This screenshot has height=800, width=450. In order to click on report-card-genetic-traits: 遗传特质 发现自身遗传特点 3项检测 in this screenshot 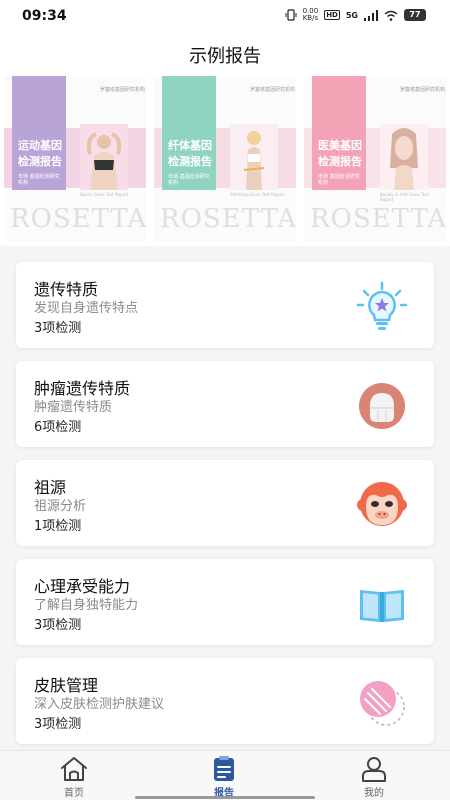, I will do `click(225, 305)`.